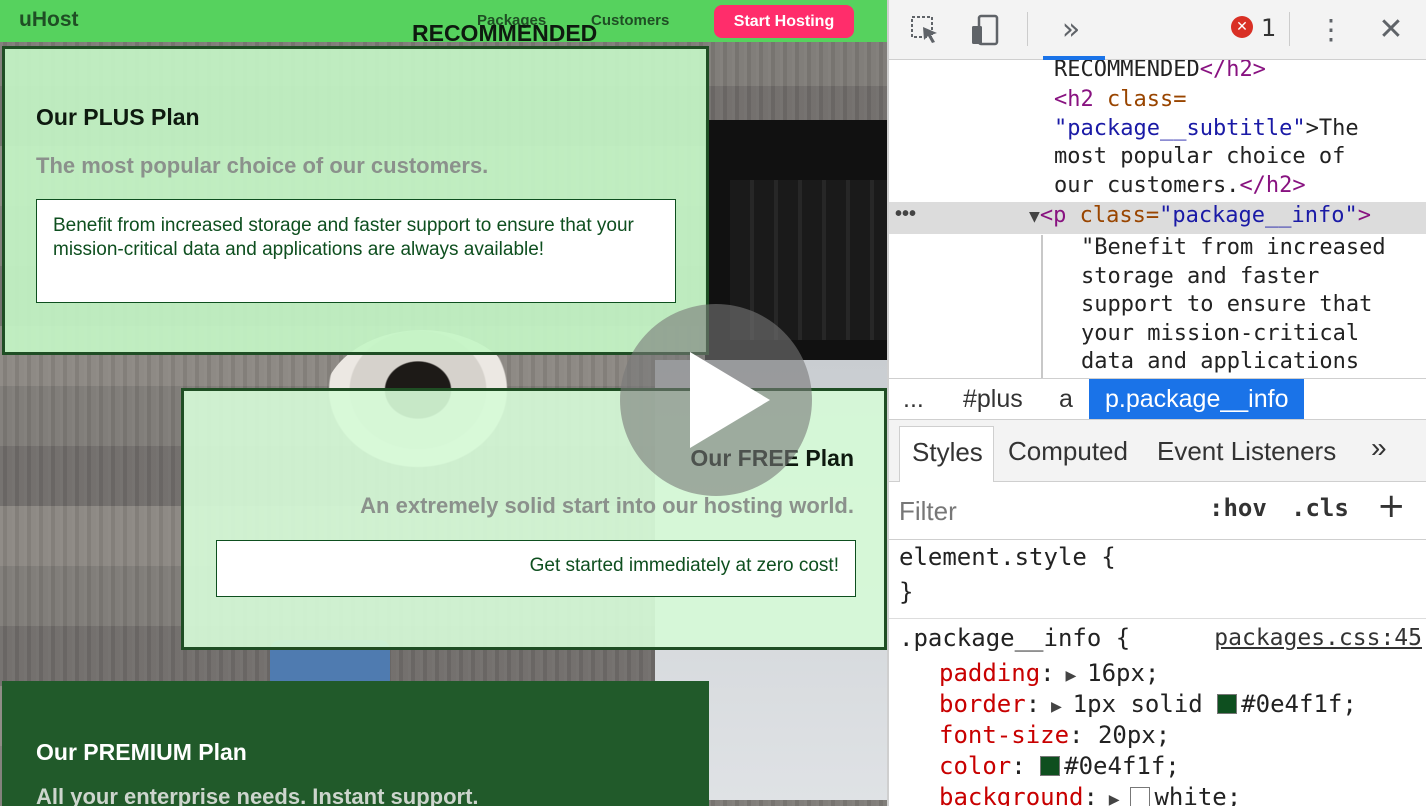 This screenshot has height=806, width=1426. Describe the element at coordinates (1399, 782) in the screenshot. I see `udemy-watermark: Udemy` at that location.